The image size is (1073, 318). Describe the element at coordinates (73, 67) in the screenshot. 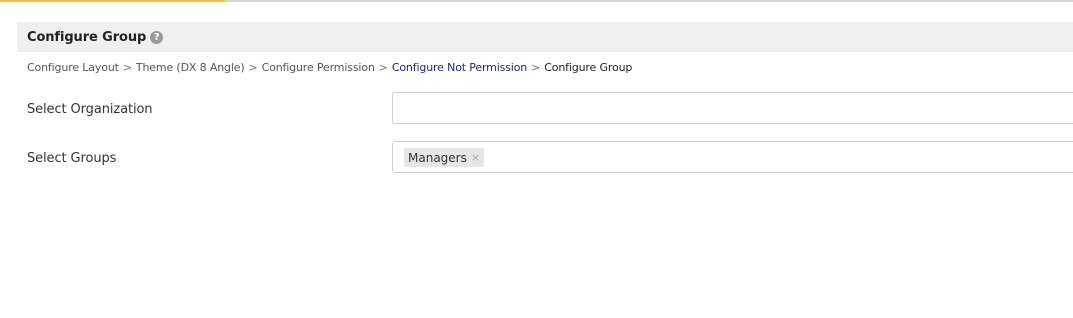

I see `breadcrumb-item-configure-layout: Configure Layout` at that location.